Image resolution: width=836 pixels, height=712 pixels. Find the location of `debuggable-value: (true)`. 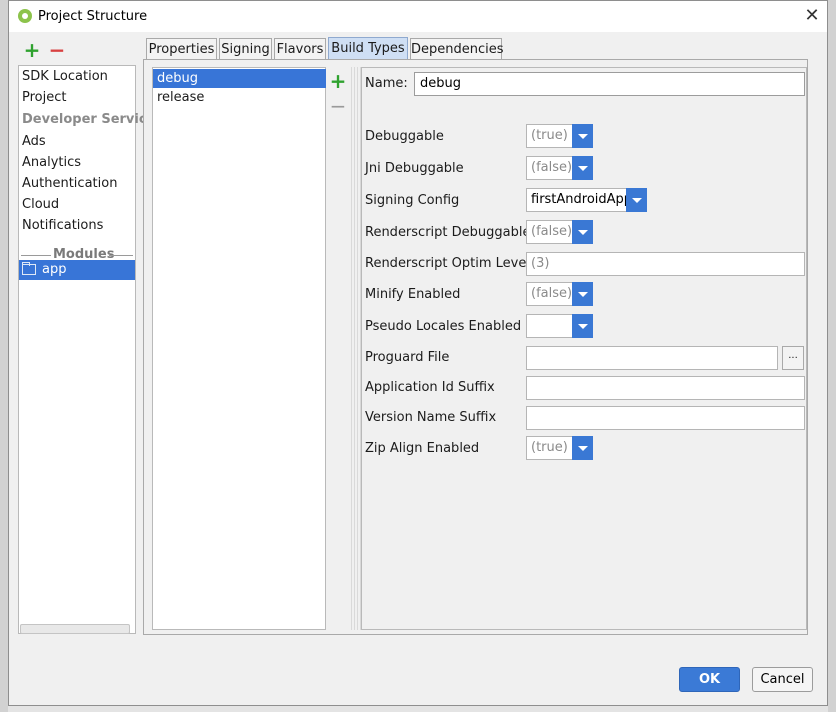

debuggable-value: (true) is located at coordinates (549, 135).